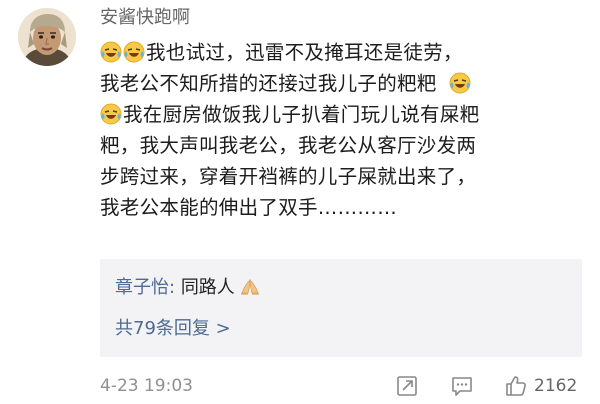 This screenshot has width=600, height=404. What do you see at coordinates (301, 114) in the screenshot?
I see `comment-text: 我在厨房做饭我儿子扒着门玩儿说有屎粑` at bounding box center [301, 114].